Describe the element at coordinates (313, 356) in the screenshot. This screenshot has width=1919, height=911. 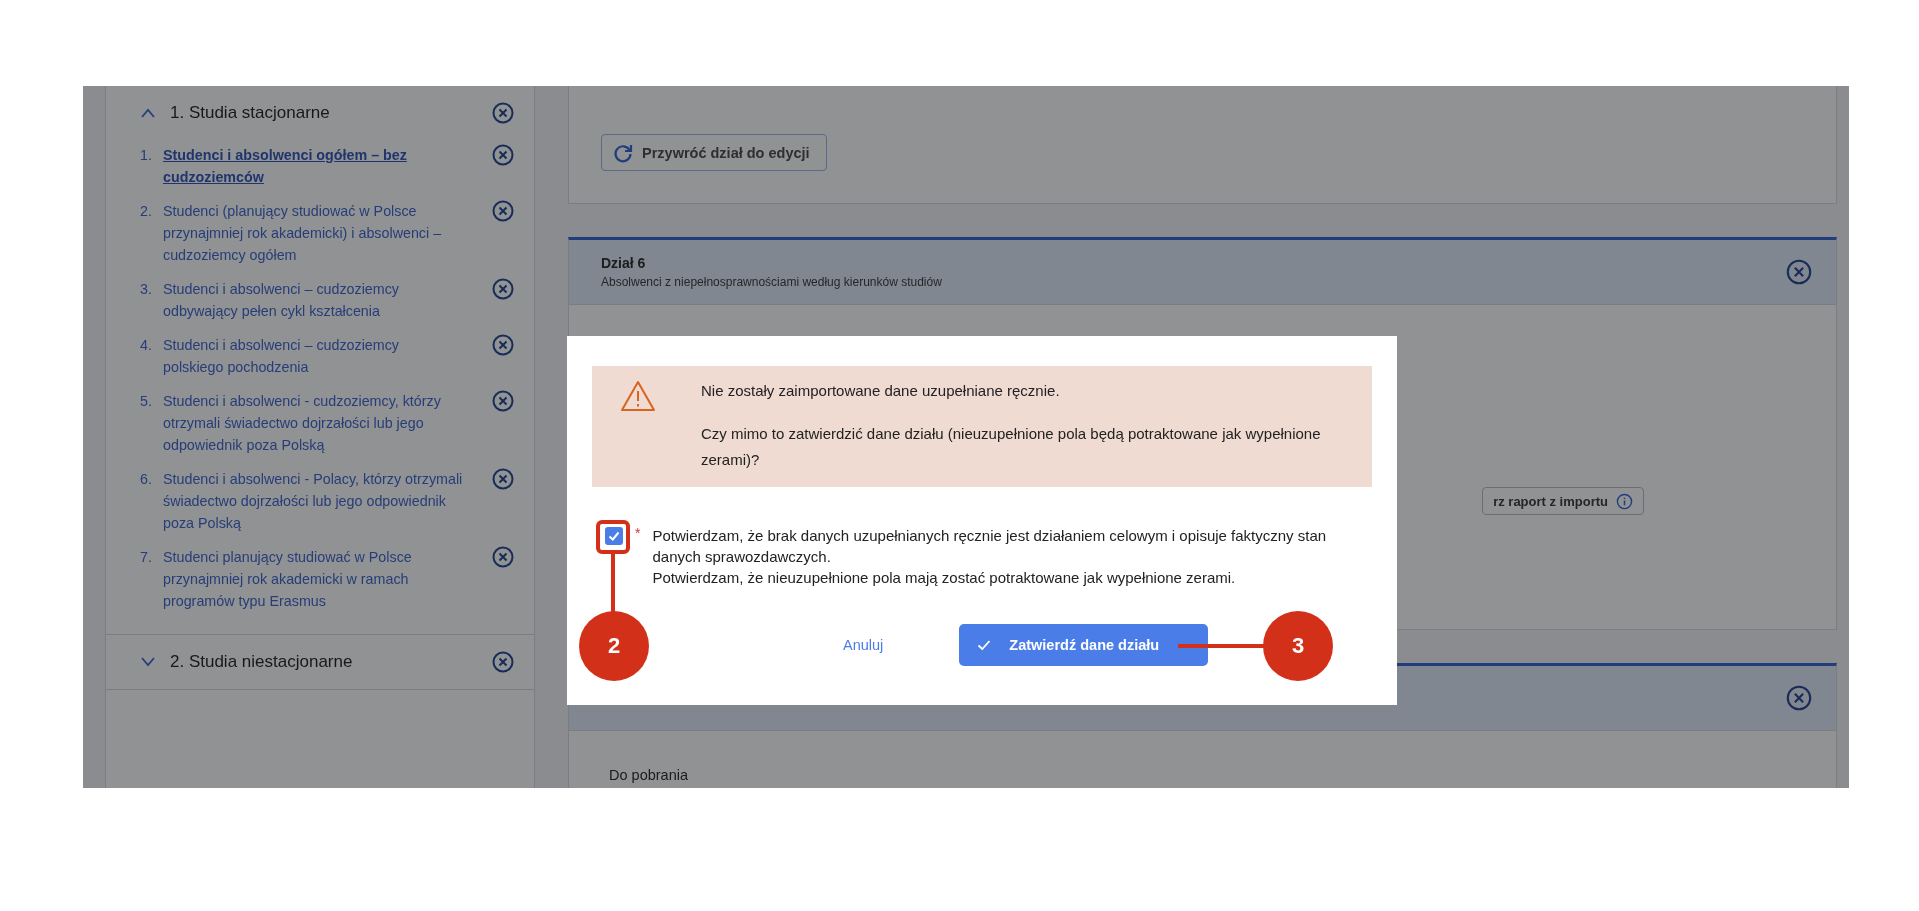
I see `sidebar-link: Studenci i absolwenci – cudzoziemcy polskiego pochodzenia` at that location.